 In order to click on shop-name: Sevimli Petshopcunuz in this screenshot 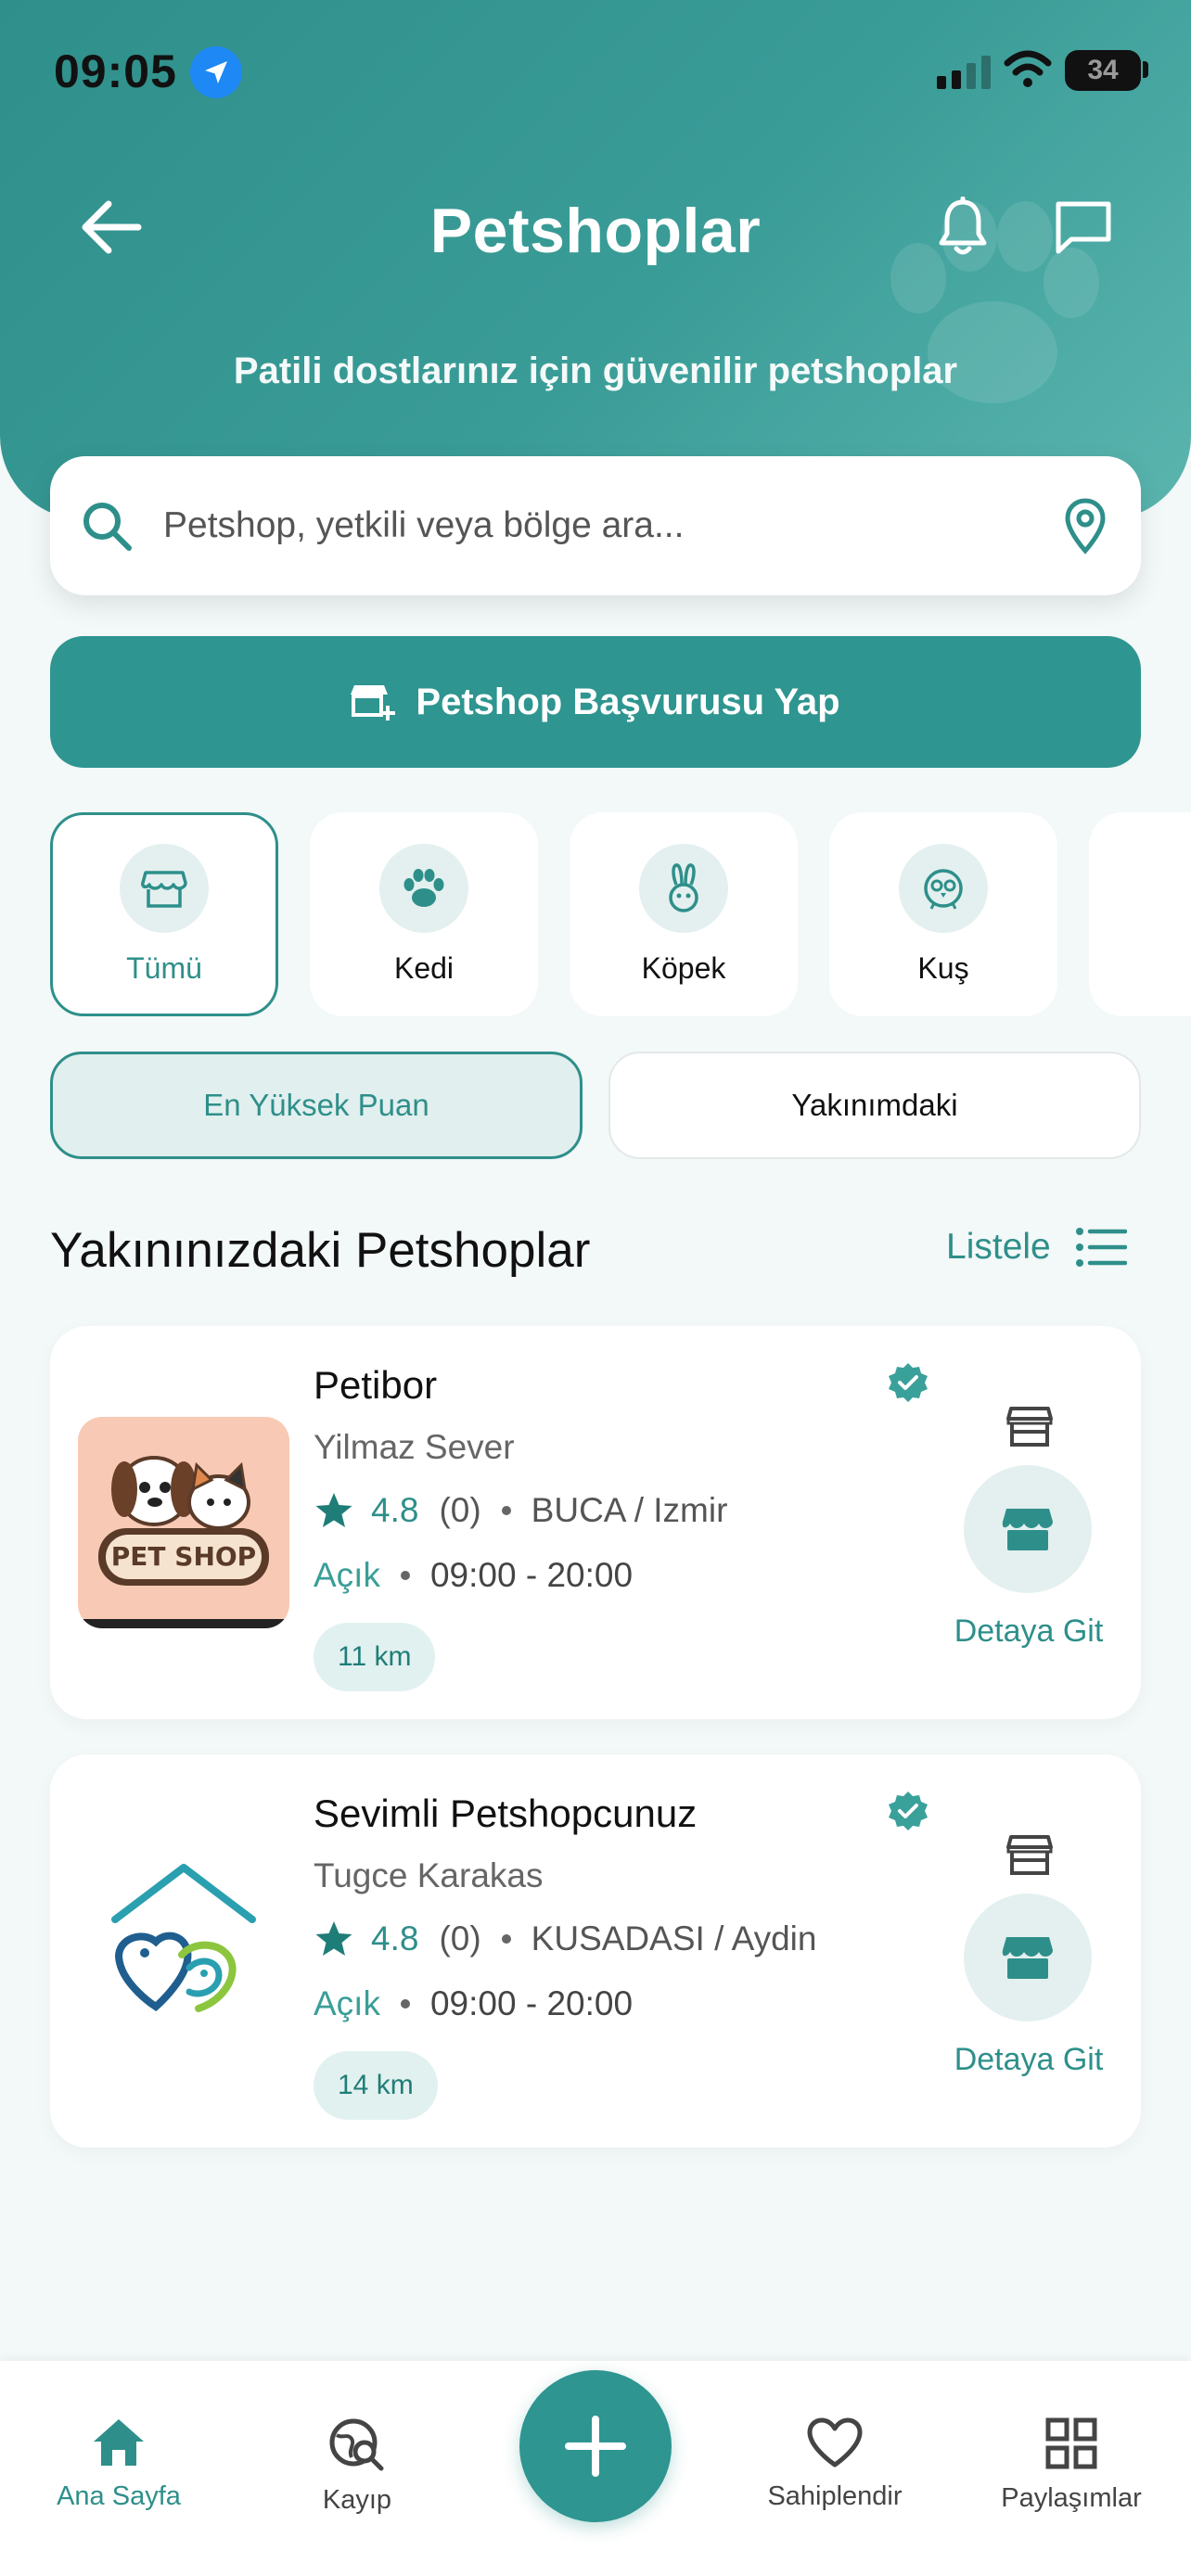, I will do `click(506, 1813)`.